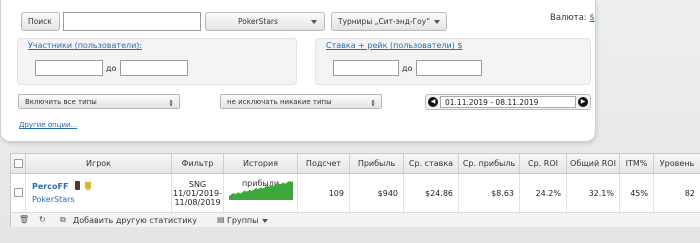  What do you see at coordinates (87, 186) in the screenshot?
I see `trophy-icon` at bounding box center [87, 186].